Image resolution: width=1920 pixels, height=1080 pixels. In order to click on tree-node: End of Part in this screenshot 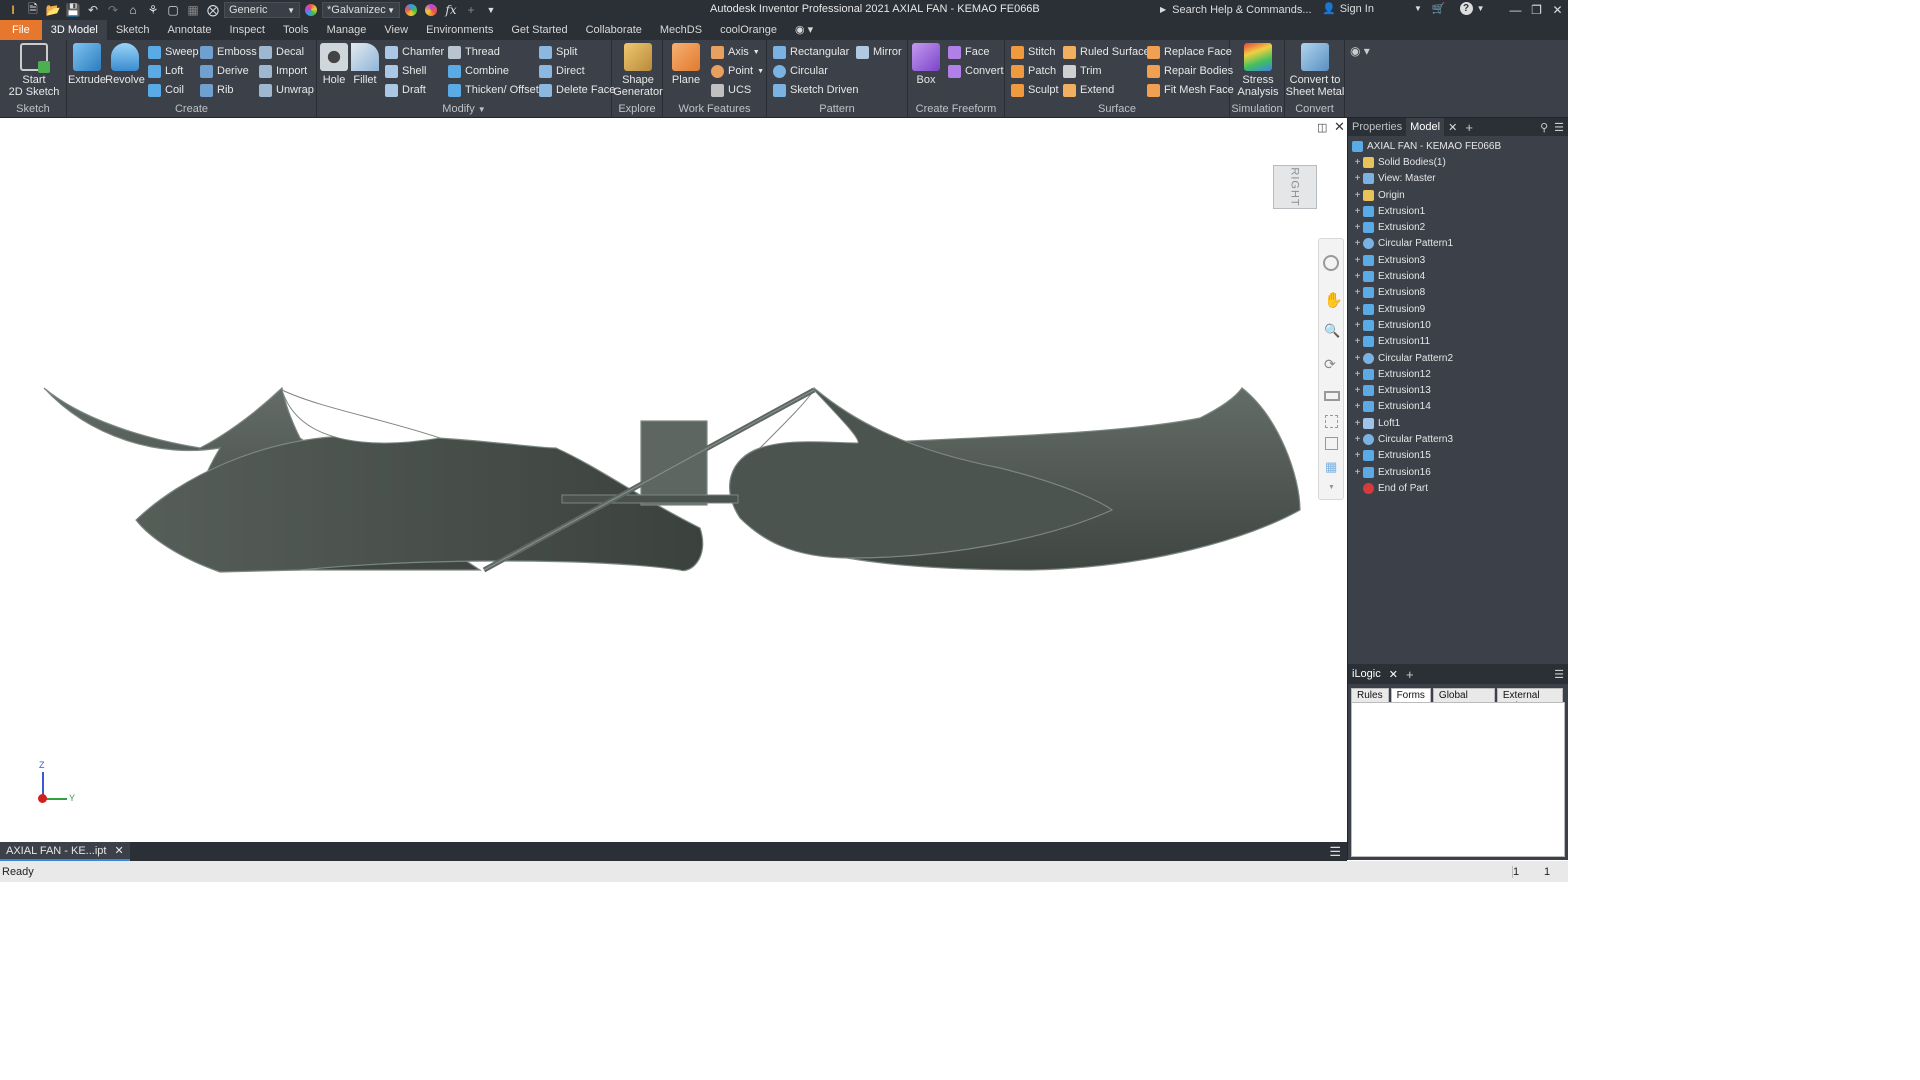, I will do `click(1458, 488)`.